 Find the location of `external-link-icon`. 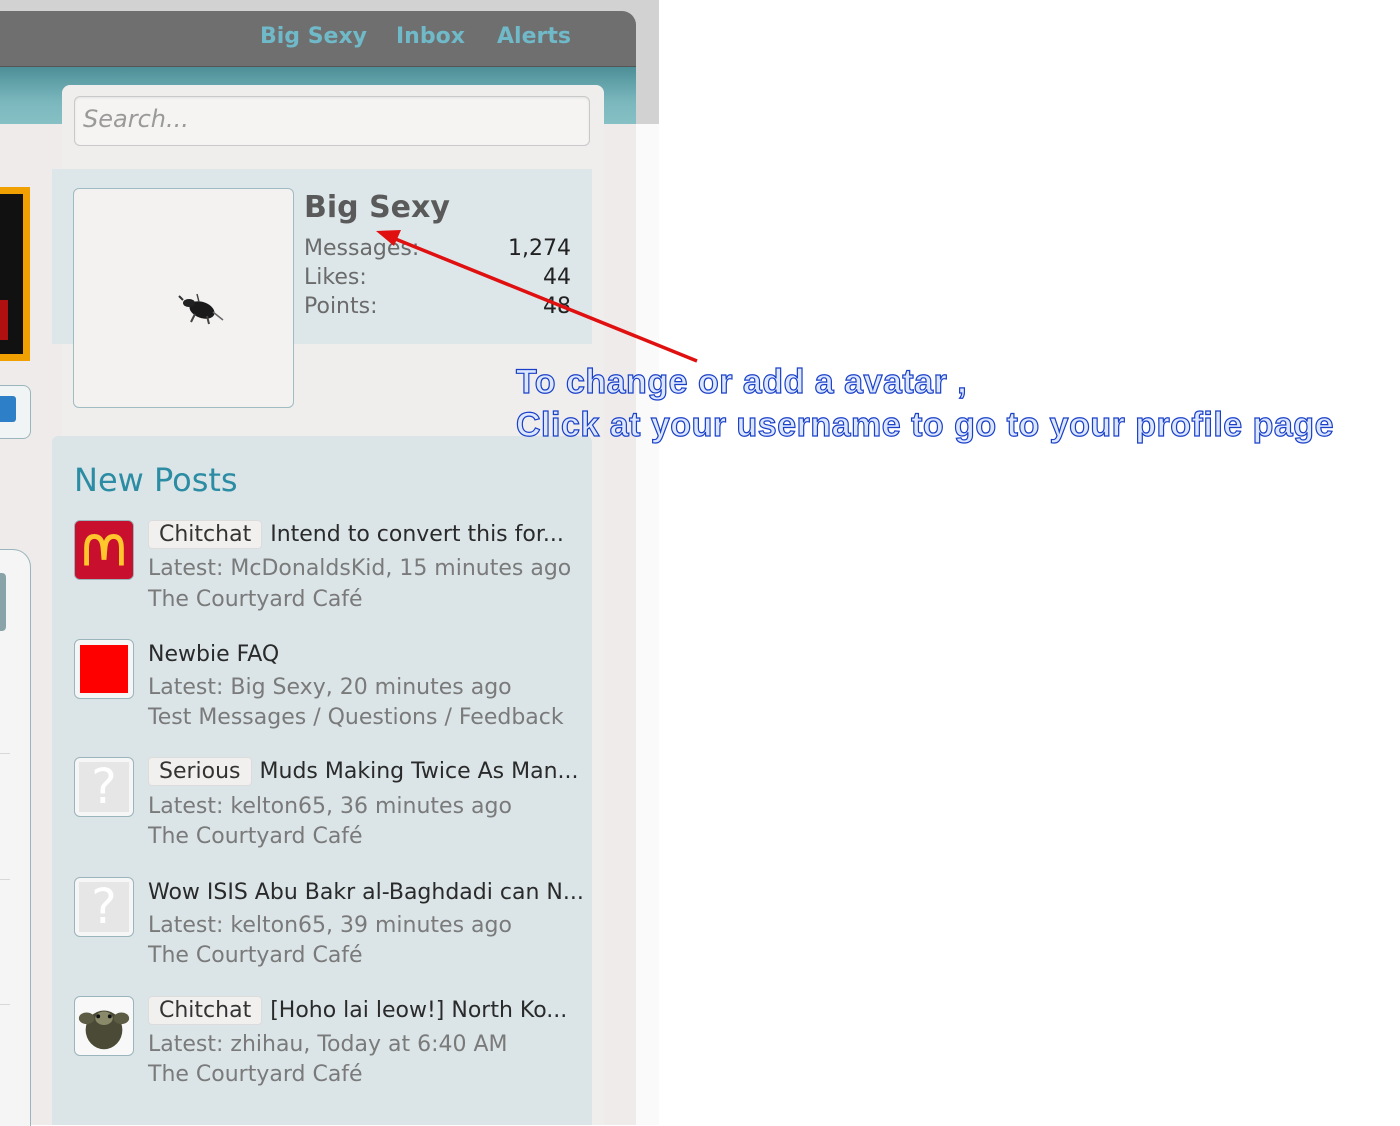

external-link-icon is located at coordinates (8, 409).